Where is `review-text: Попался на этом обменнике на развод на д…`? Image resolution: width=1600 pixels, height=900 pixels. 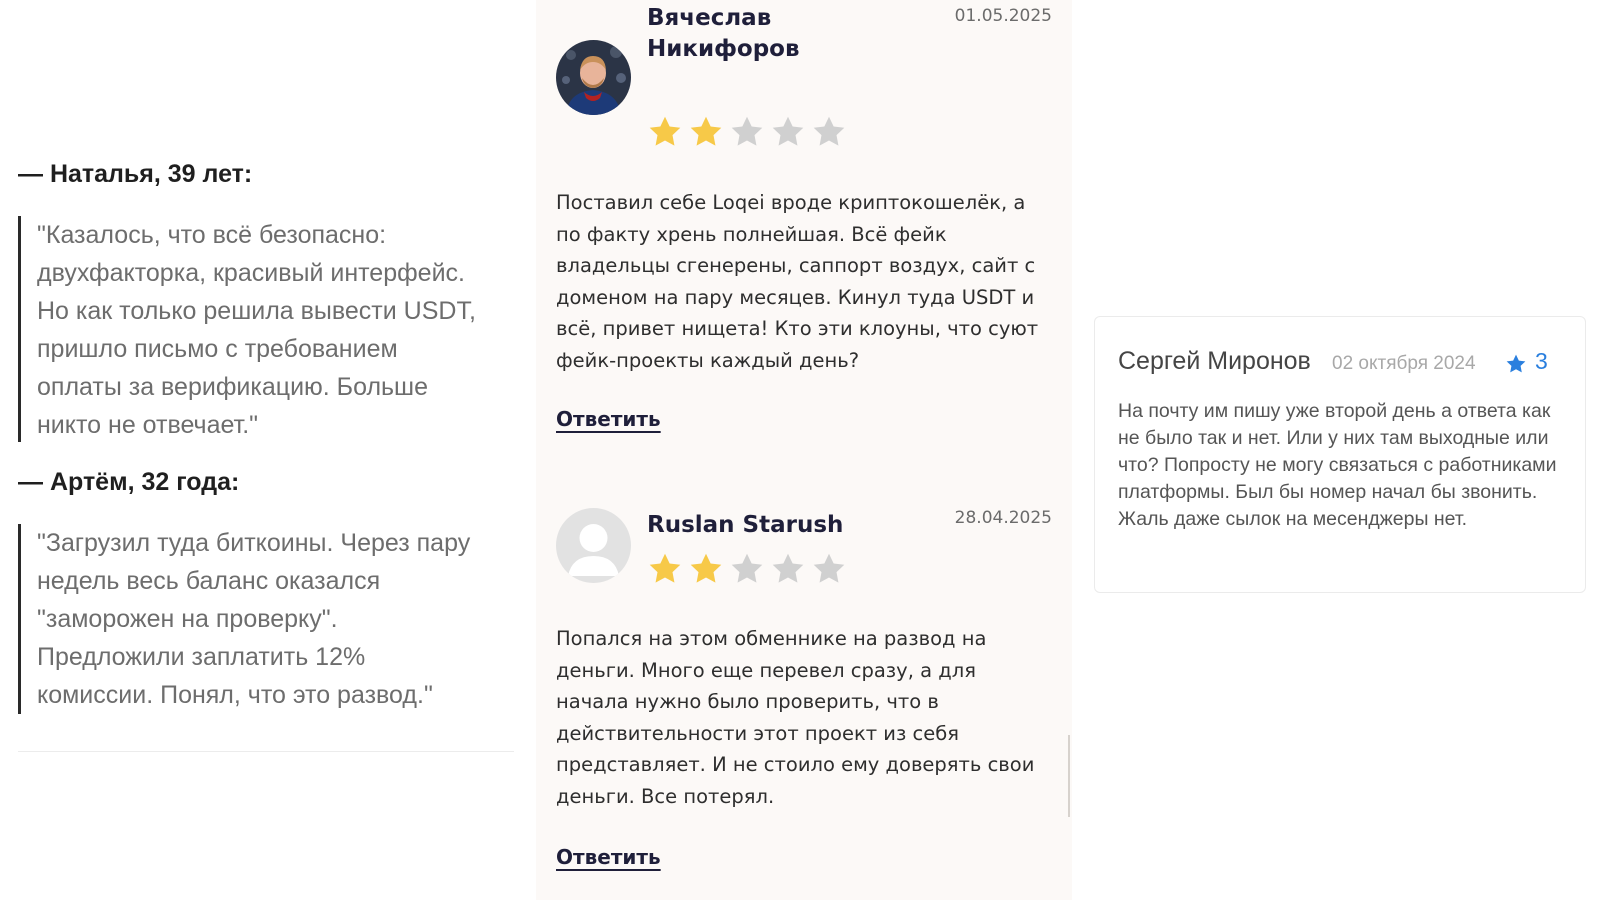
review-text: Попался на этом обменнике на развод на д… is located at coordinates (795, 717).